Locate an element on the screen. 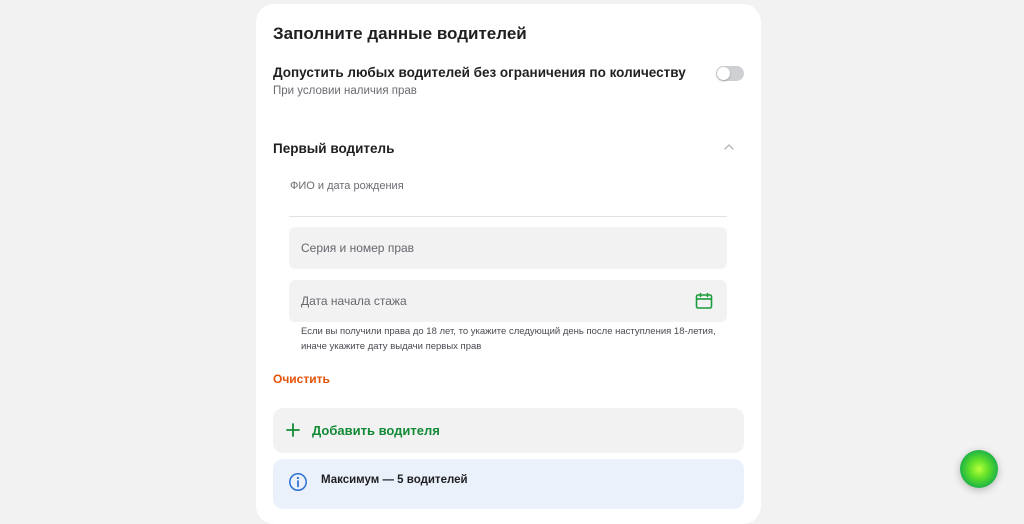  chevron-up-icon is located at coordinates (729, 147).